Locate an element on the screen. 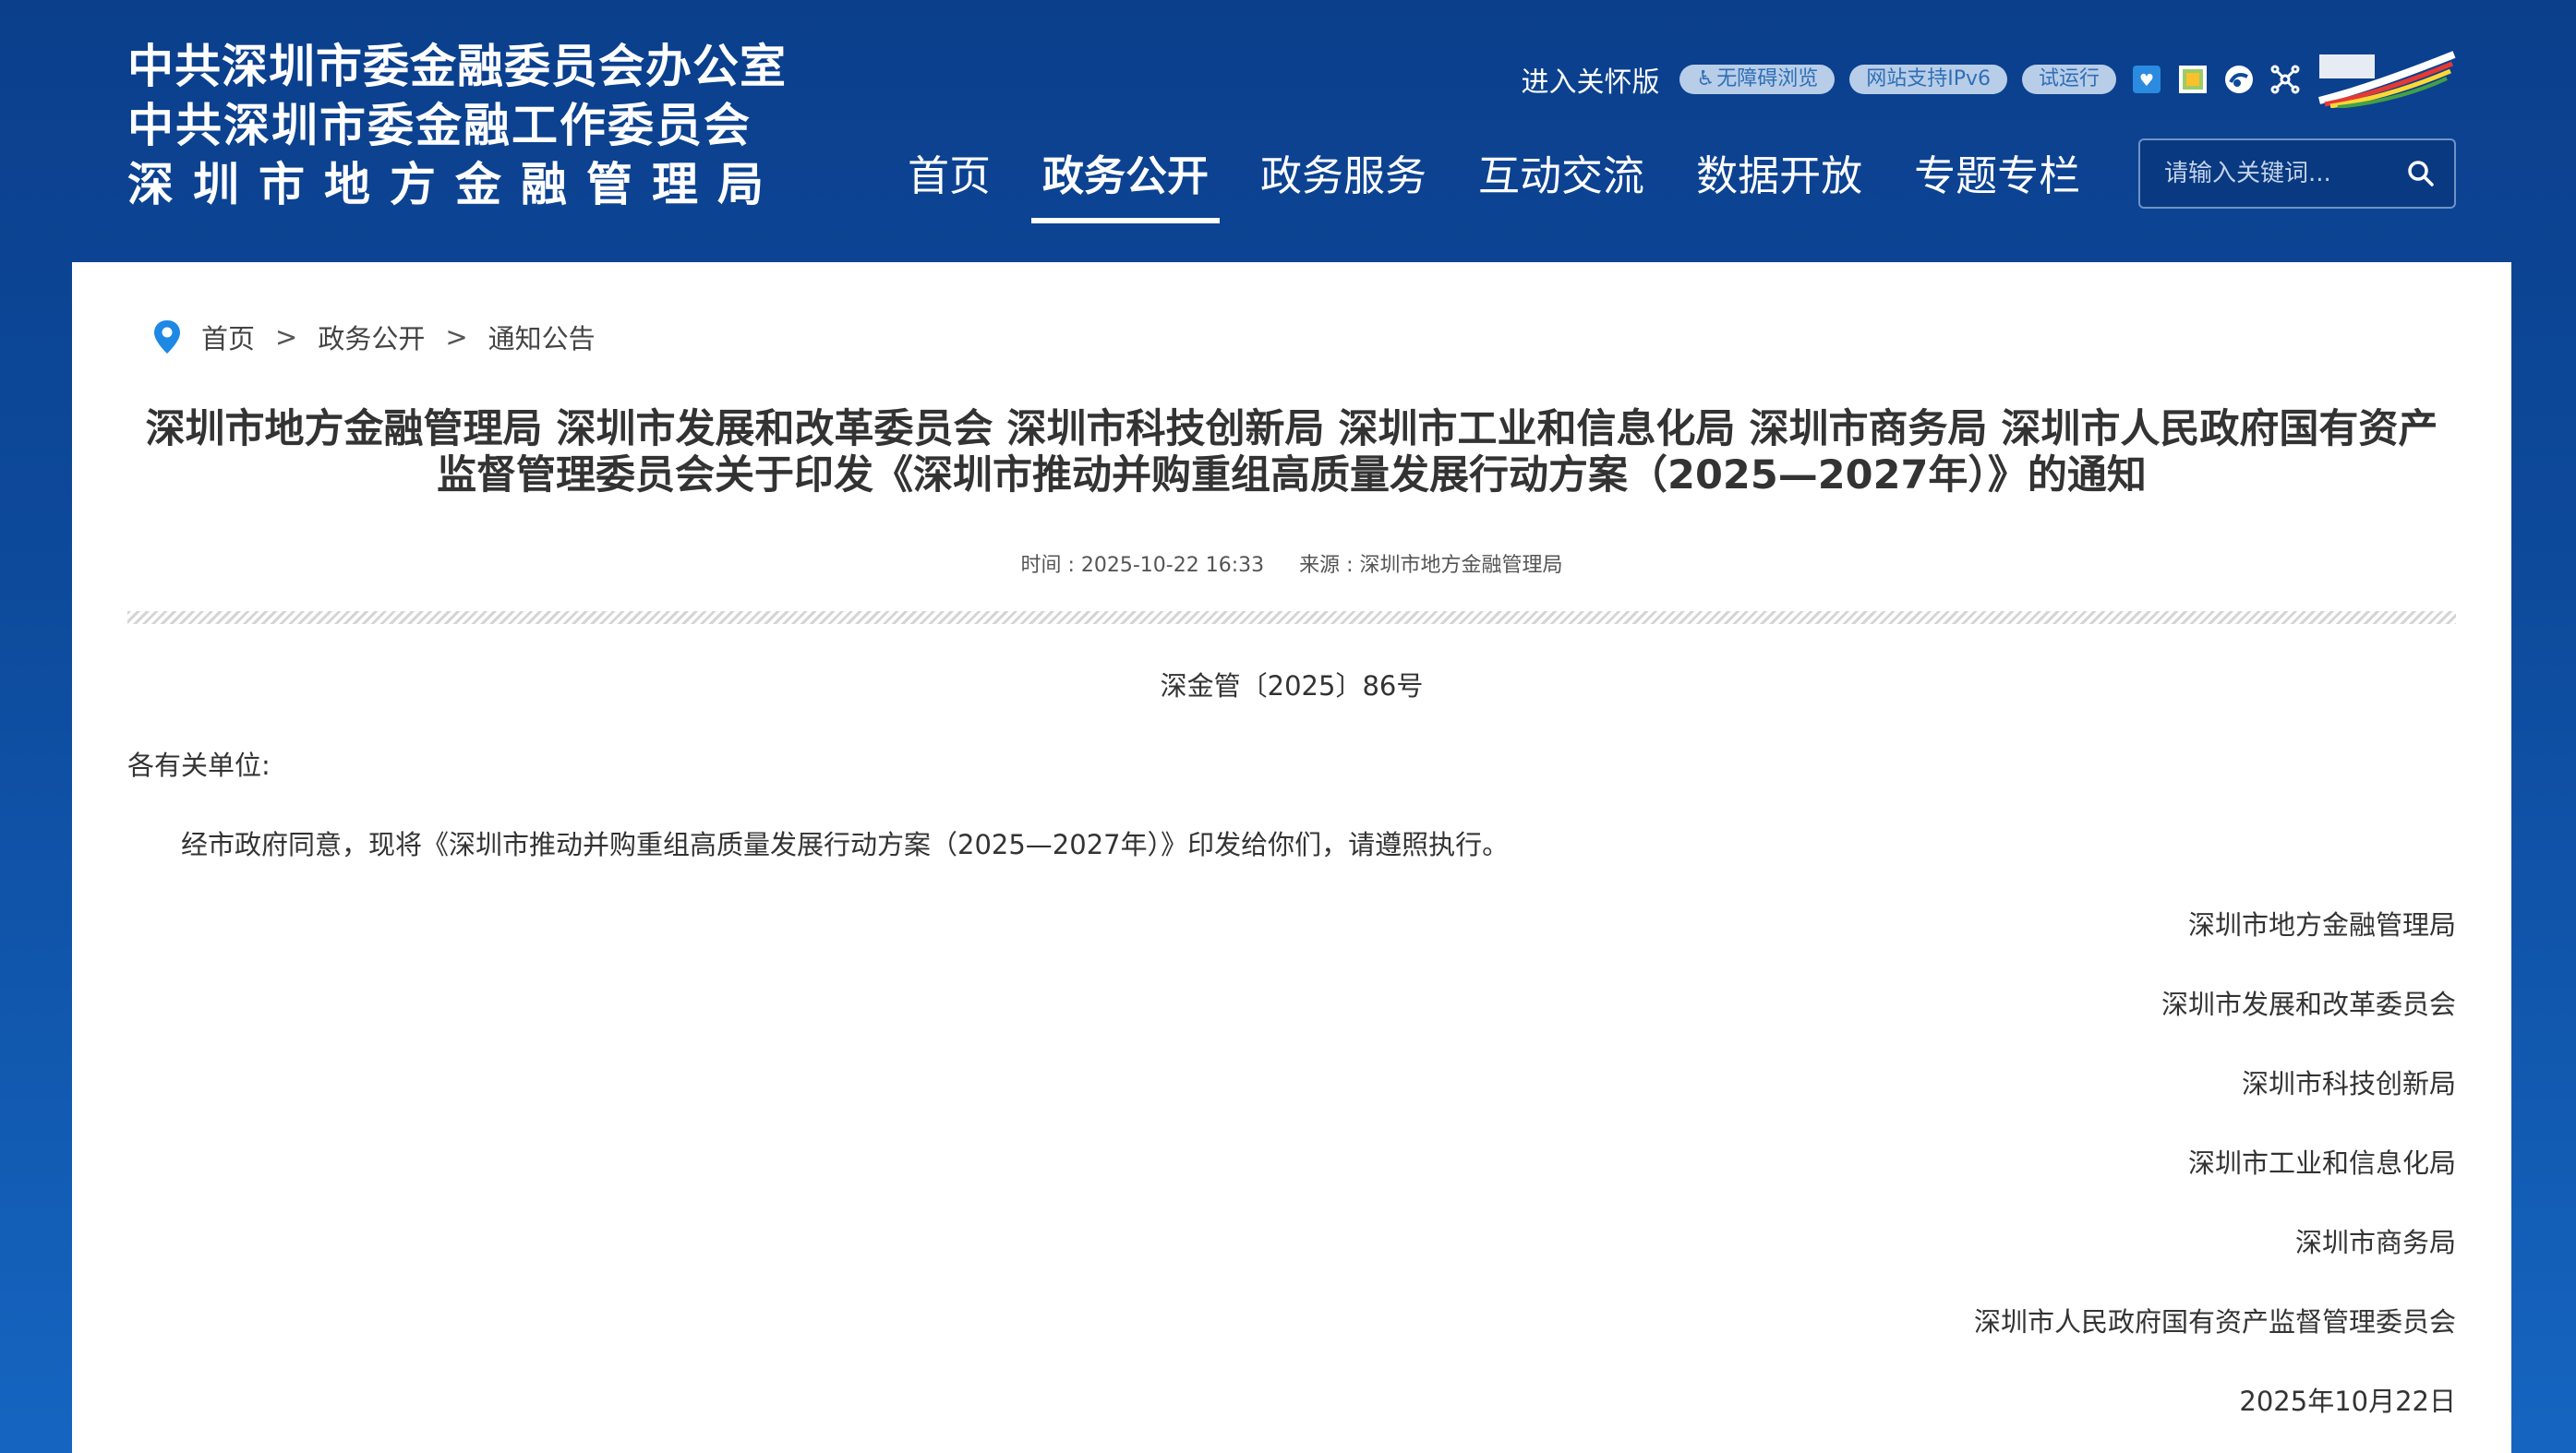 The image size is (2576, 1453). breadcrumb-home: 首页 is located at coordinates (228, 337).